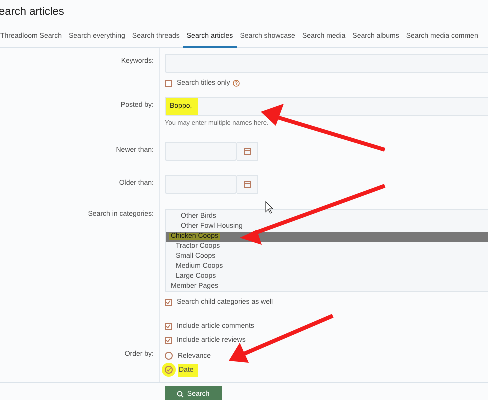 Image resolution: width=488 pixels, height=400 pixels. I want to click on help-icon, so click(236, 83).